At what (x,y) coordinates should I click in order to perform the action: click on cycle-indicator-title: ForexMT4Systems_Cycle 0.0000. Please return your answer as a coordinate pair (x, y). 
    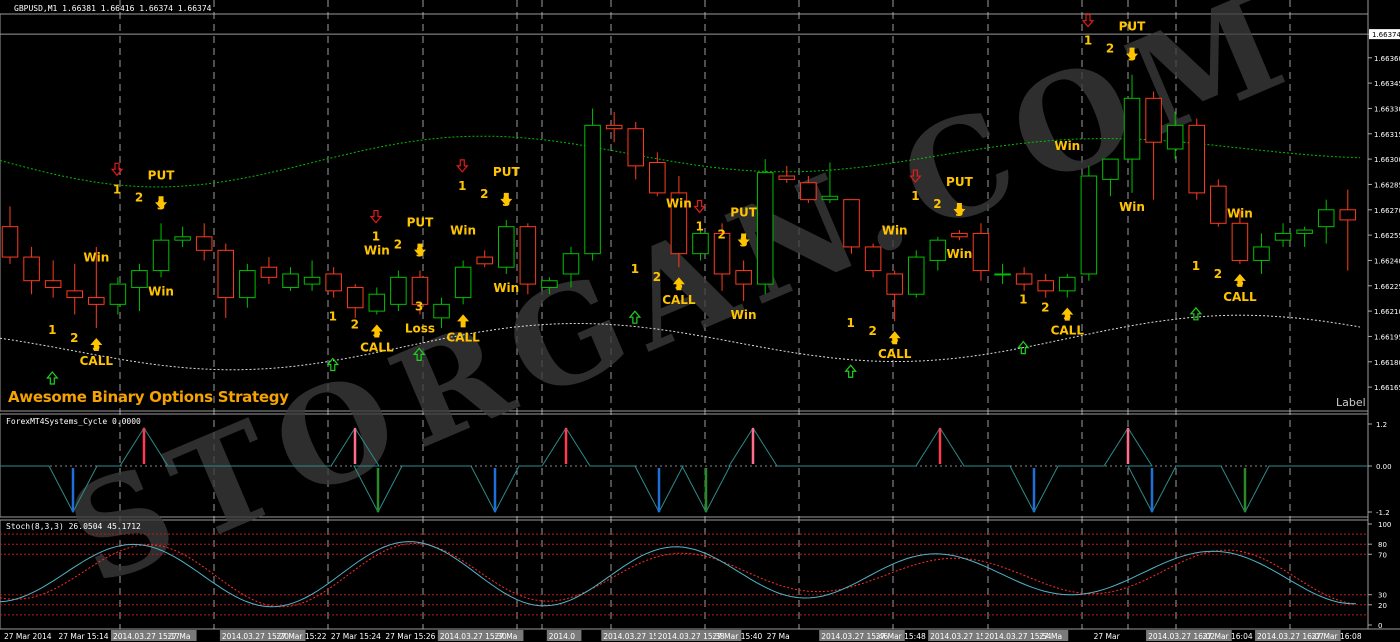
    Looking at the image, I should click on (73, 421).